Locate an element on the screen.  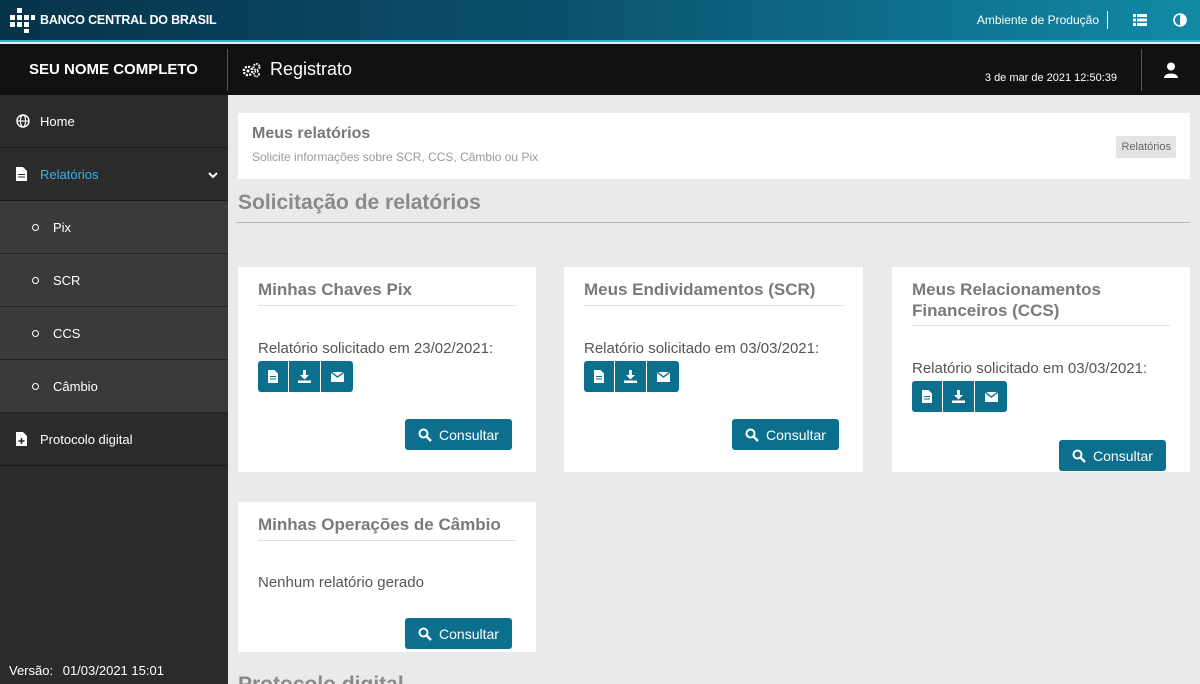
card-title: Meus Relacionamentos Financeiros (CCS) is located at coordinates (1006, 300).